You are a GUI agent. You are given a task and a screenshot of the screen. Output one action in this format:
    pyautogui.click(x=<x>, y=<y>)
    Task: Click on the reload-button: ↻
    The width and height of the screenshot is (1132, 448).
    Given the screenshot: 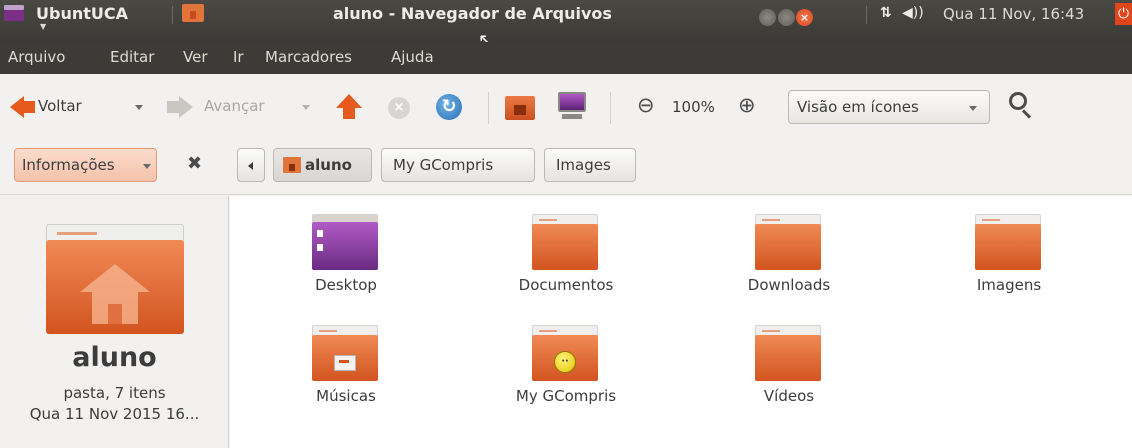 What is the action you would take?
    pyautogui.click(x=449, y=107)
    